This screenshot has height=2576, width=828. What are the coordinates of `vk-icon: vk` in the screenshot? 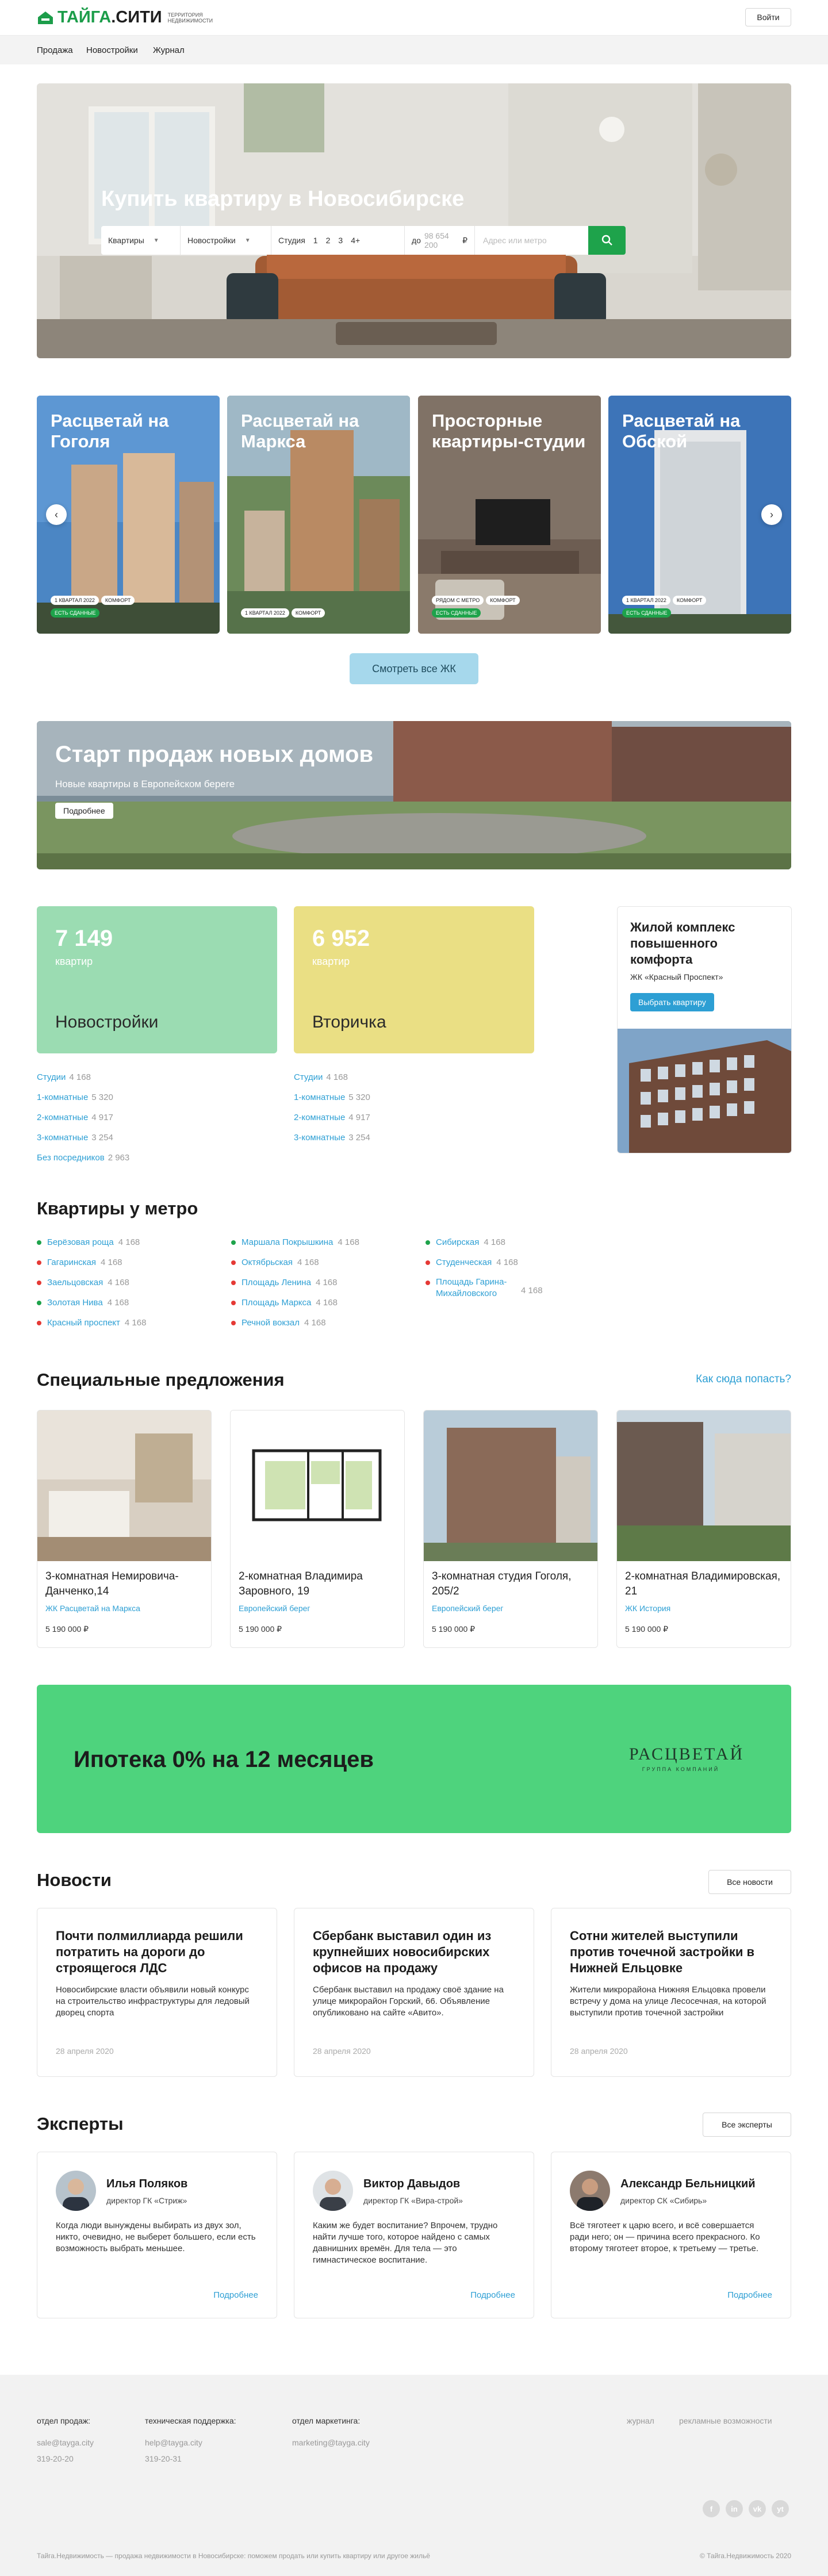 It's located at (757, 2508).